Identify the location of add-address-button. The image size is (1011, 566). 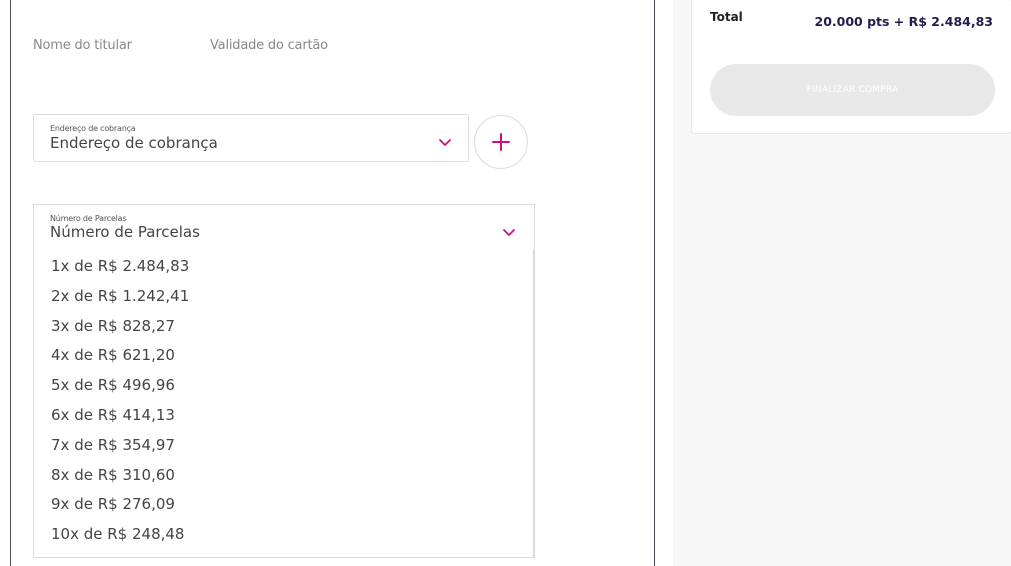
(501, 142).